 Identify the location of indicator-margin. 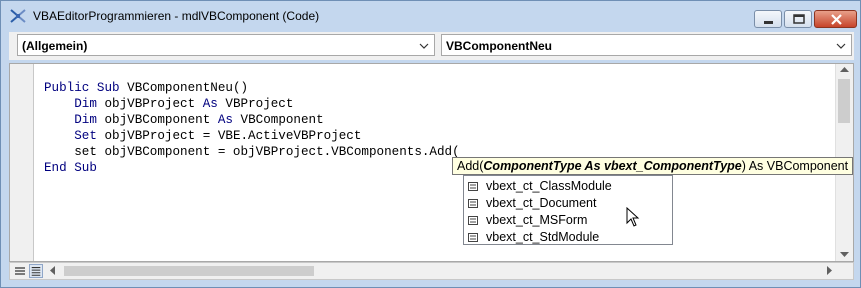
(22, 162).